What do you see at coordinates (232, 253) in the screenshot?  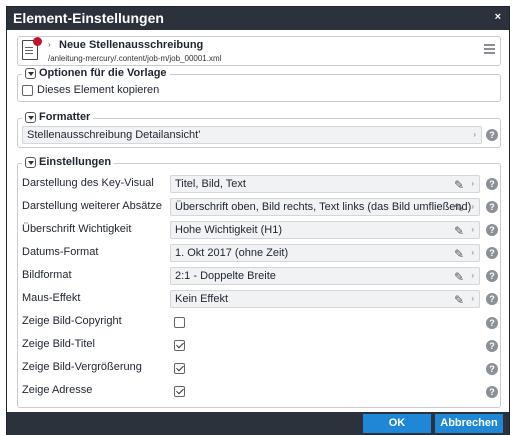 I see `setting-value: 1. Okt 2017 (ohne Zeit)` at bounding box center [232, 253].